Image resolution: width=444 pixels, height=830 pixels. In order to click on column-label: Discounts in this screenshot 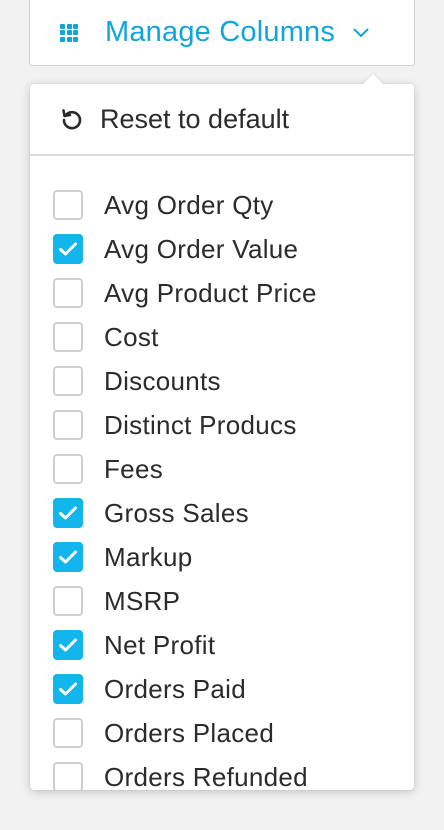, I will do `click(162, 380)`.